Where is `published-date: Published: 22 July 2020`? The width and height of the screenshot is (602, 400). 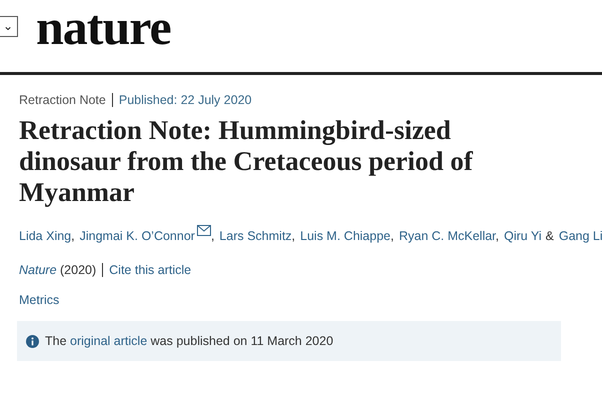 published-date: Published: 22 July 2020 is located at coordinates (185, 100).